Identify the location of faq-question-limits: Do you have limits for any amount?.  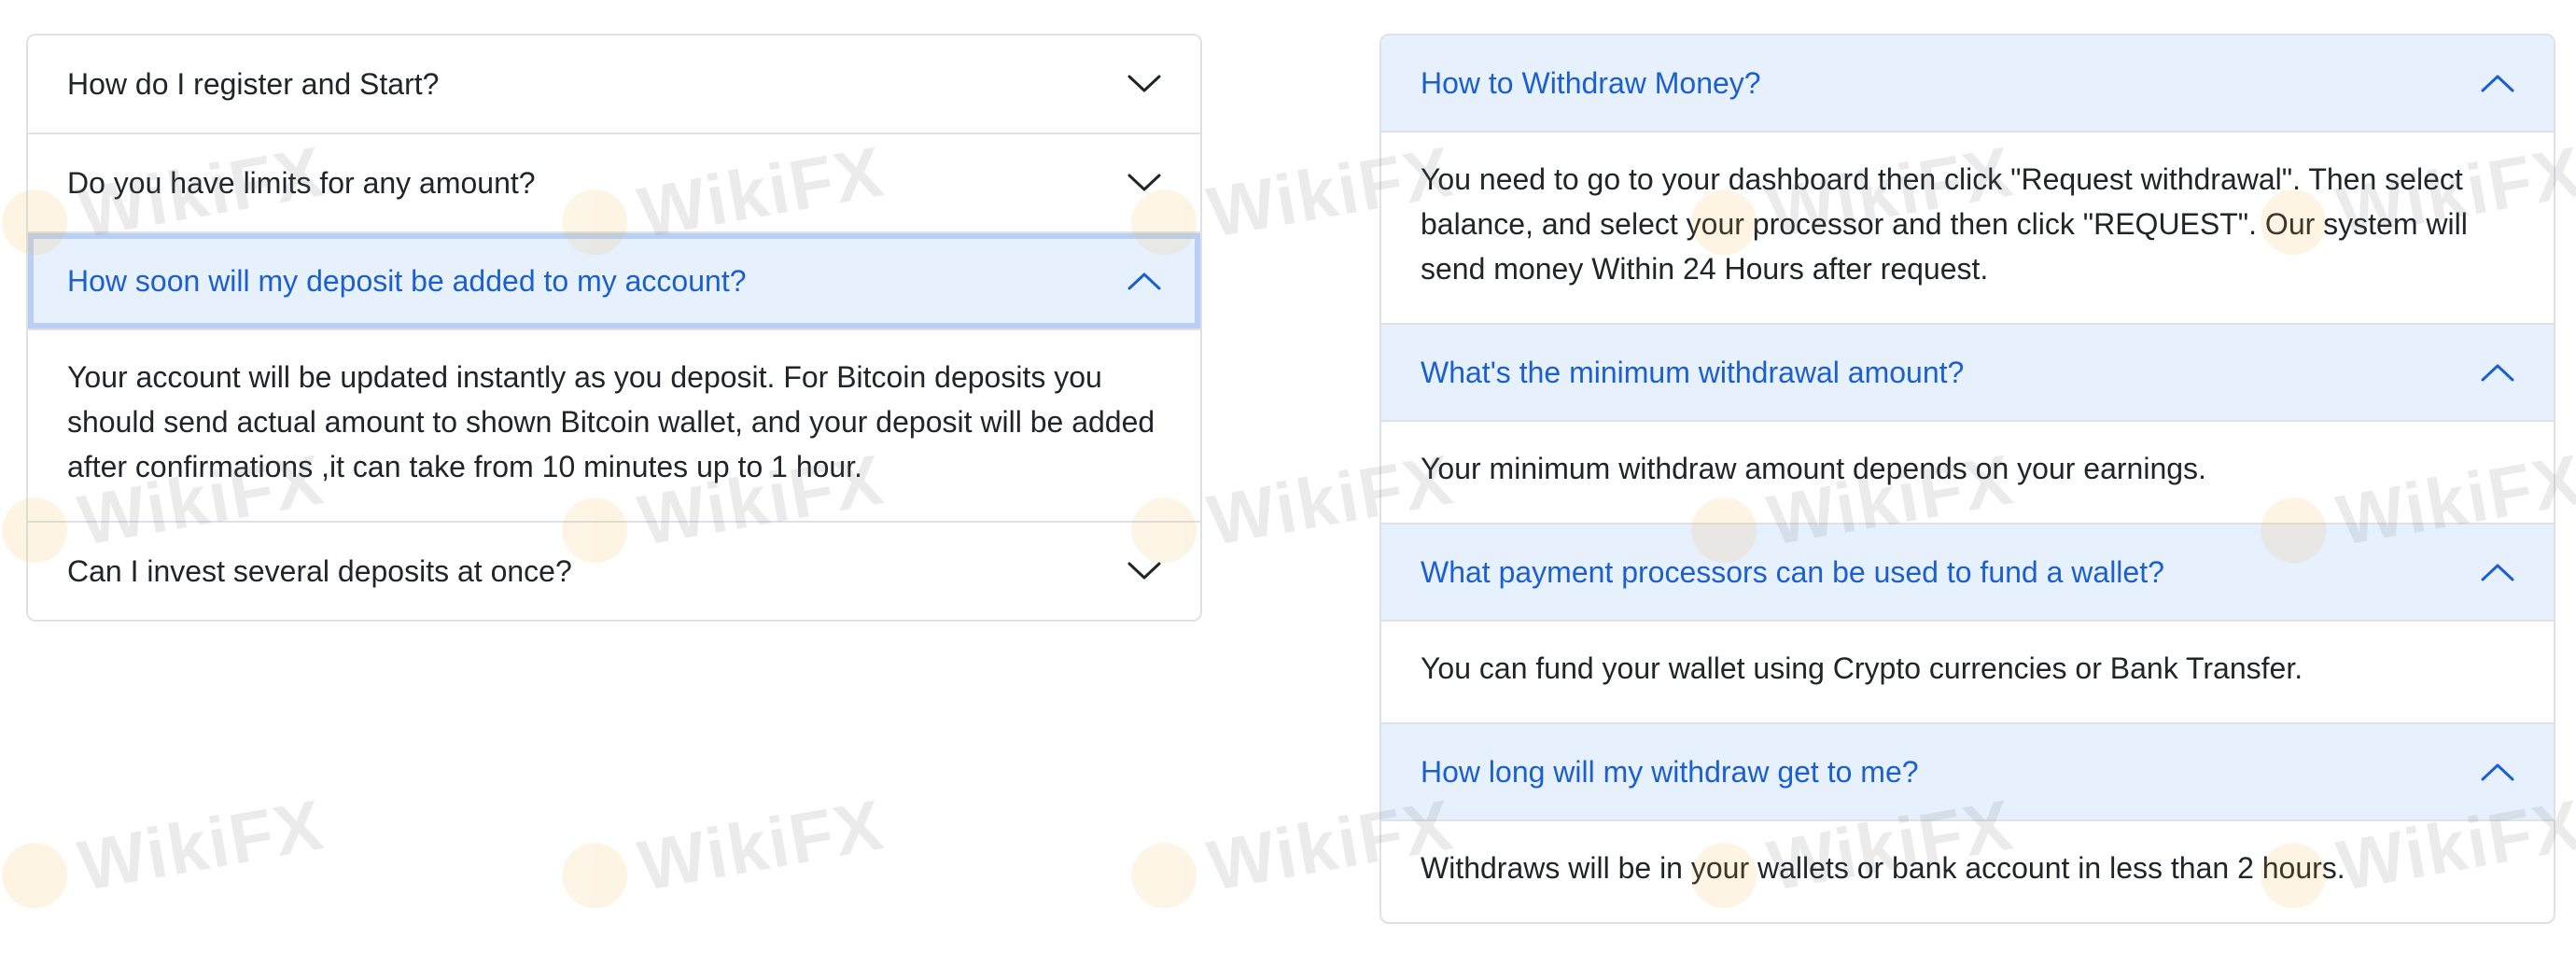
(614, 182).